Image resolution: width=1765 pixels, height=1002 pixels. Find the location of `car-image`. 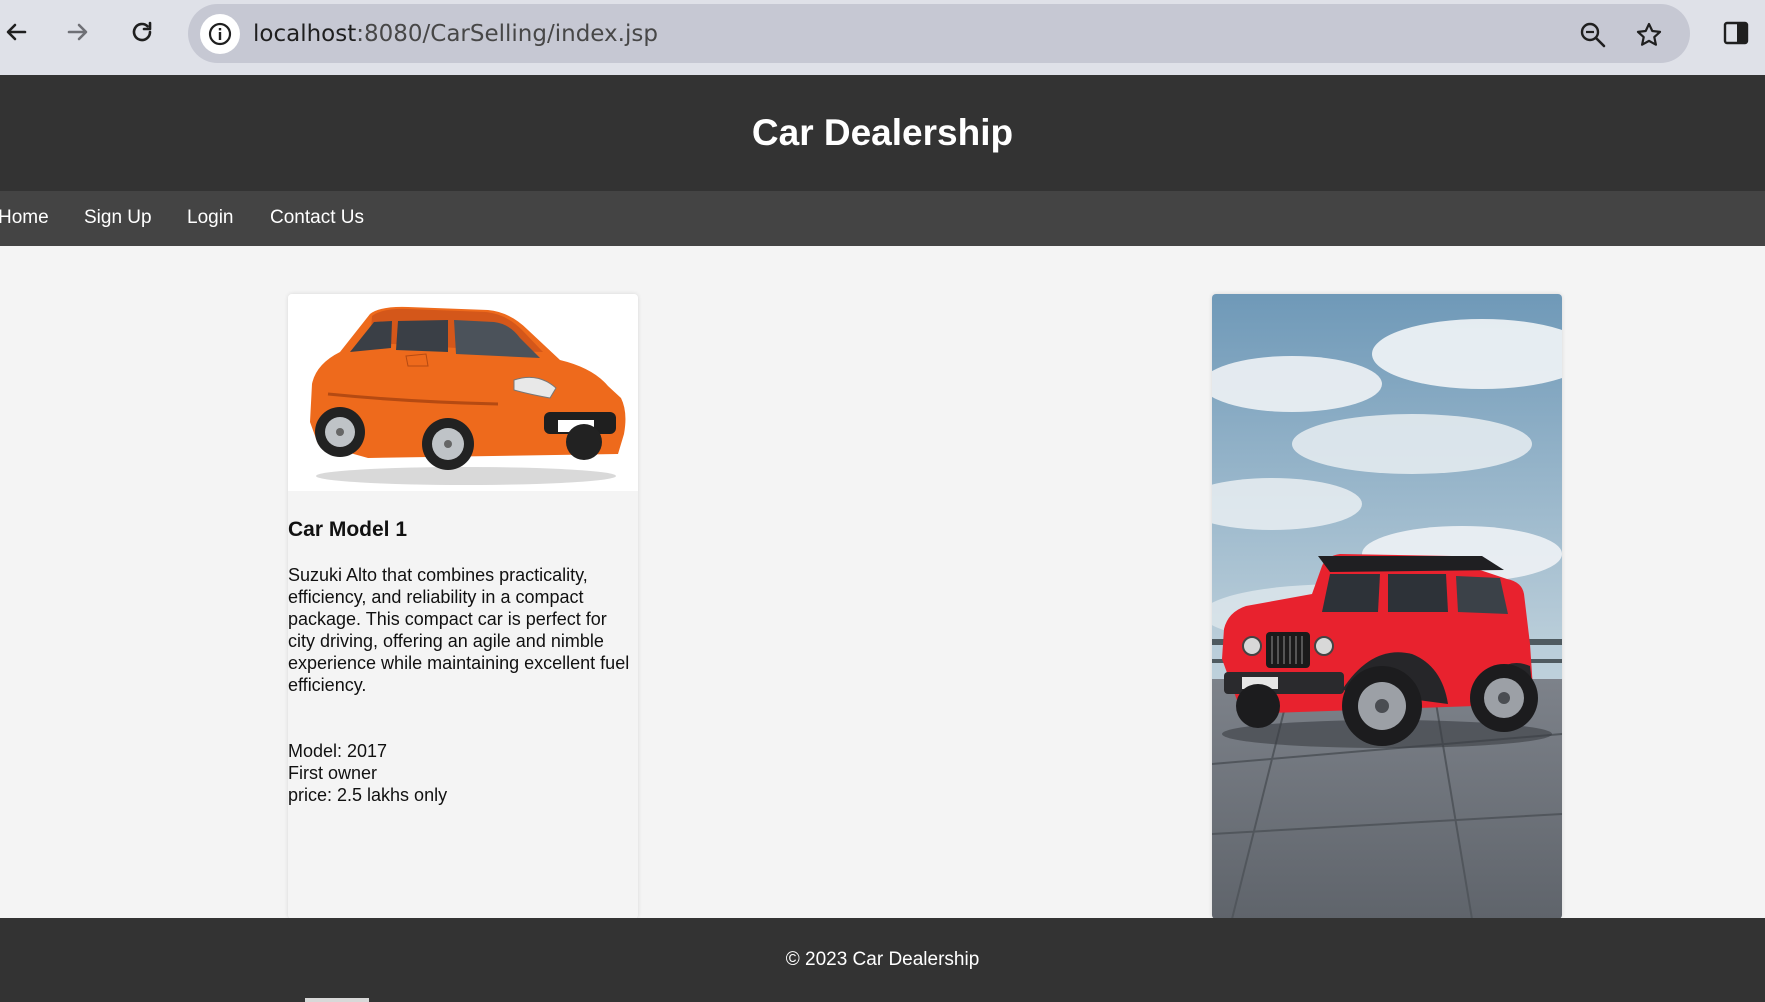

car-image is located at coordinates (463, 392).